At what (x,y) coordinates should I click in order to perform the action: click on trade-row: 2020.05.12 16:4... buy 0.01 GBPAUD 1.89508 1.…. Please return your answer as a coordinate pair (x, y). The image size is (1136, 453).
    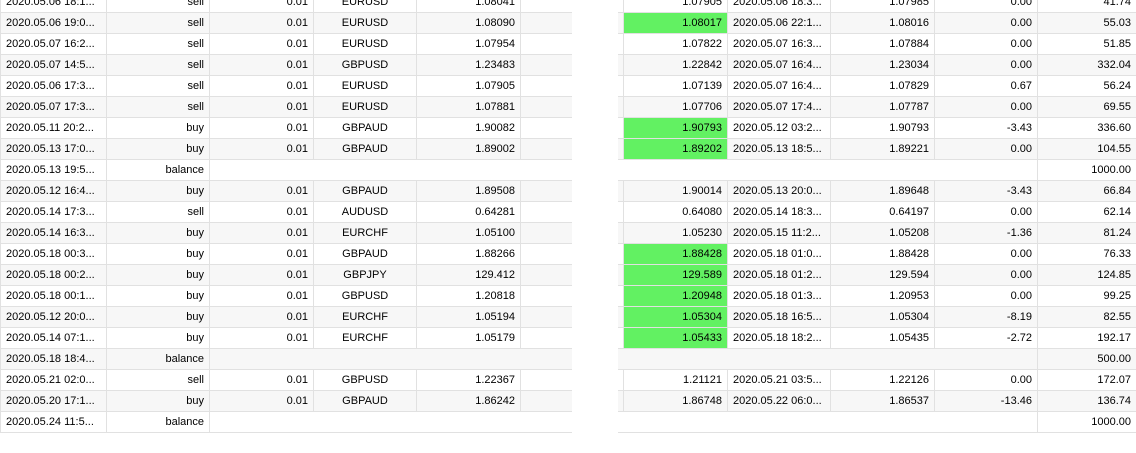
    Looking at the image, I should click on (568, 191).